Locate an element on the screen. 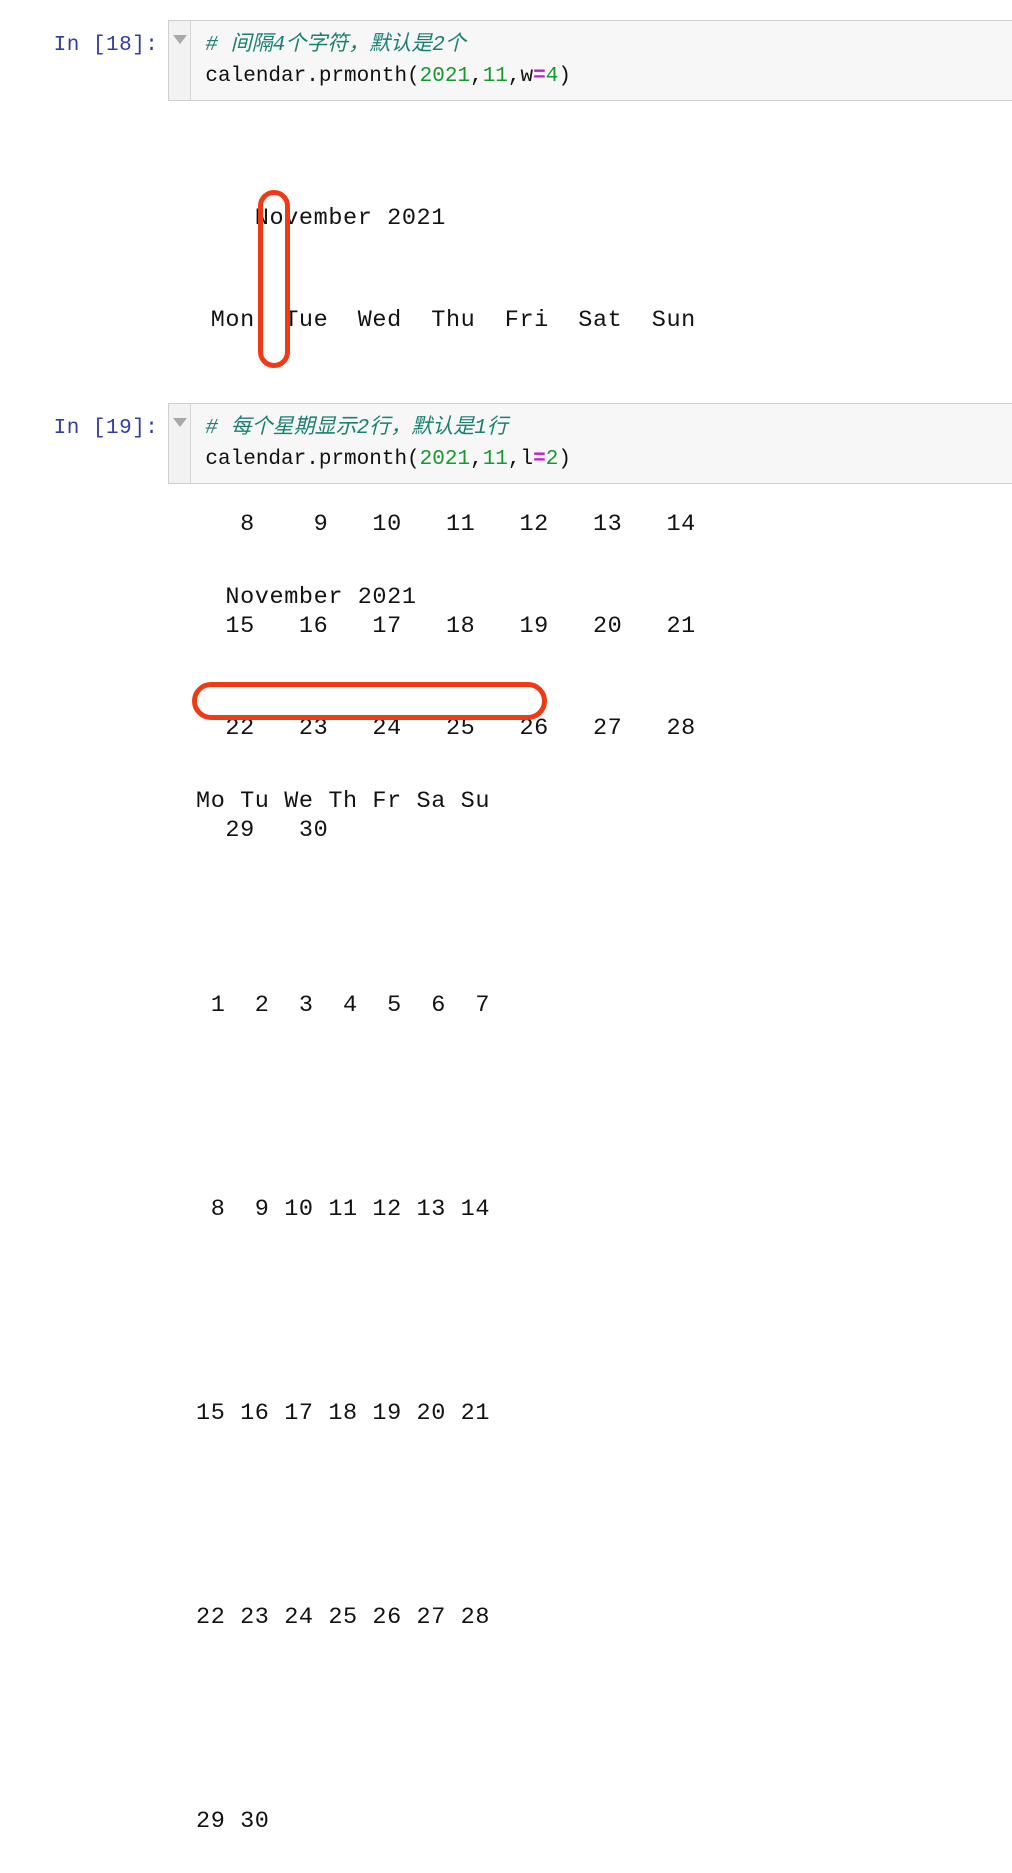  calendar-title: November 2021 is located at coordinates (306, 597).